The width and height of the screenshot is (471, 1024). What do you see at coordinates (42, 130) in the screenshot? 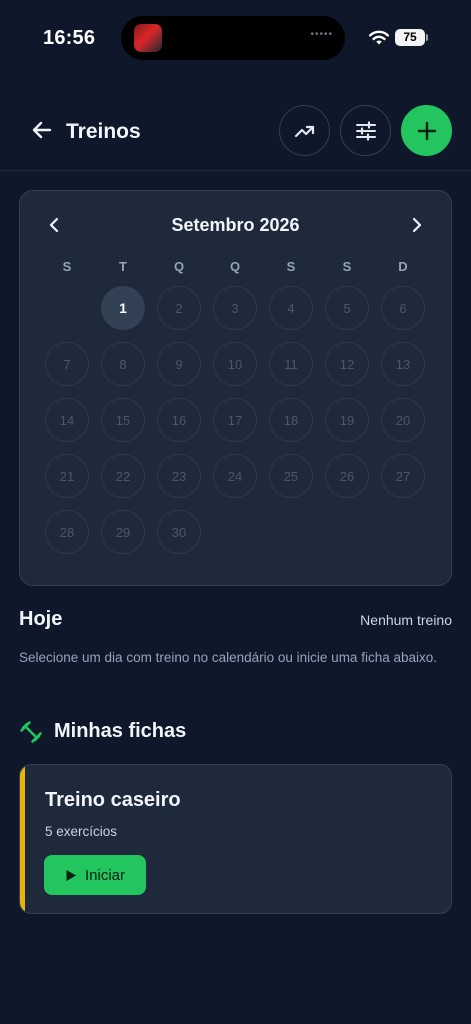
I see `arrow-left-icon` at bounding box center [42, 130].